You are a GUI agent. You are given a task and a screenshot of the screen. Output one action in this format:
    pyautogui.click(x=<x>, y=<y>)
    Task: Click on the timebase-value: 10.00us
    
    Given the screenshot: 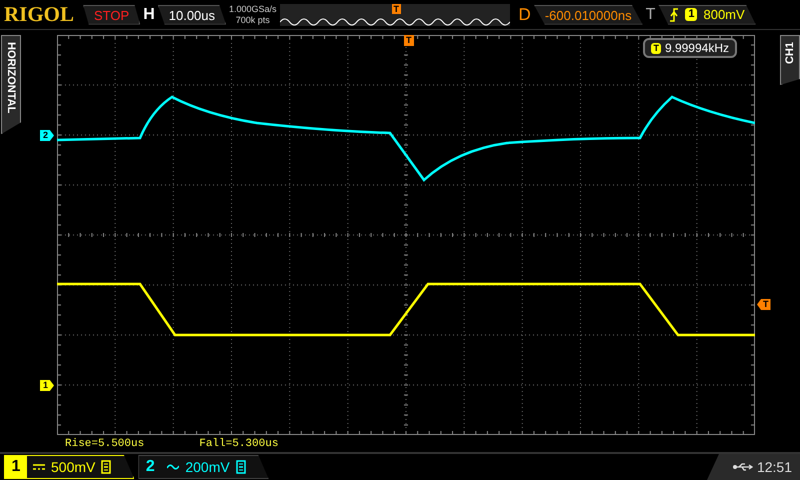 What is the action you would take?
    pyautogui.click(x=192, y=14)
    